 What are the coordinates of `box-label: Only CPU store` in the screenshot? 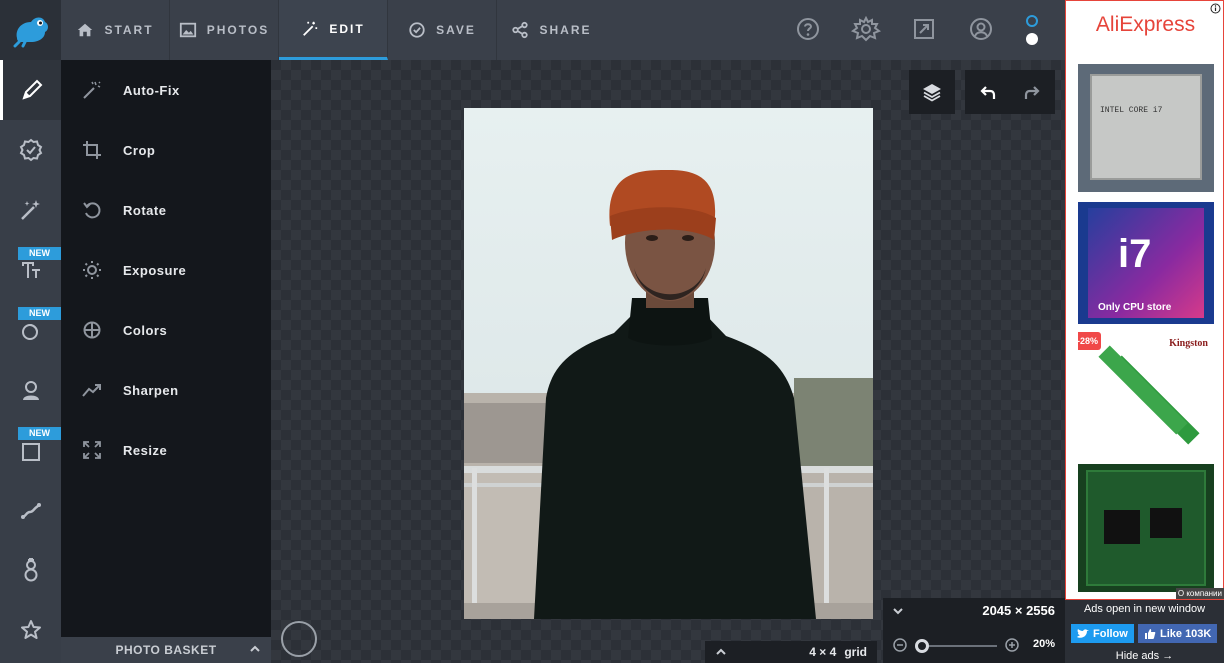 It's located at (1135, 307).